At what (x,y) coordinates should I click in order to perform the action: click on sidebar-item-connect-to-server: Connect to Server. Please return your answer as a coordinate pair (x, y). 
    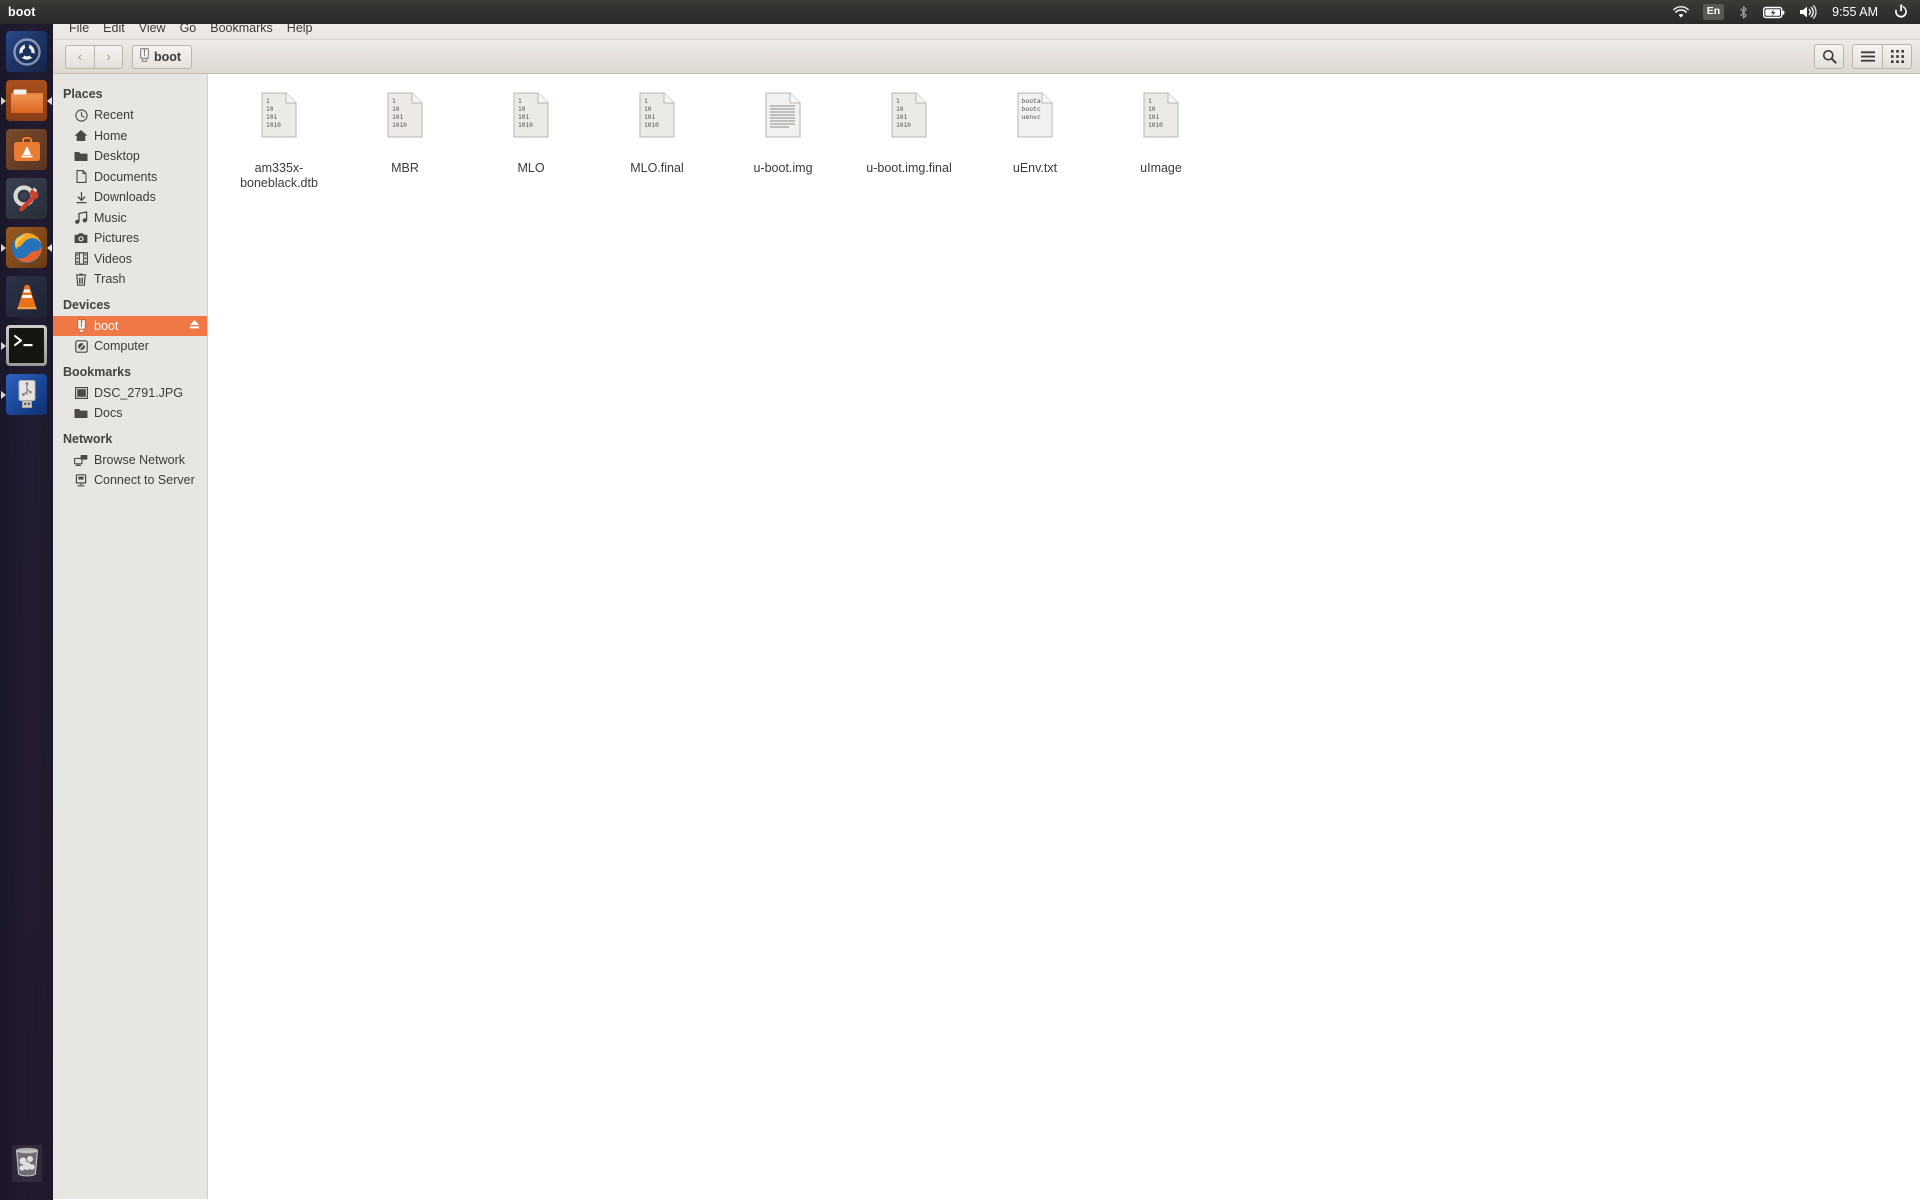
    Looking at the image, I should click on (130, 480).